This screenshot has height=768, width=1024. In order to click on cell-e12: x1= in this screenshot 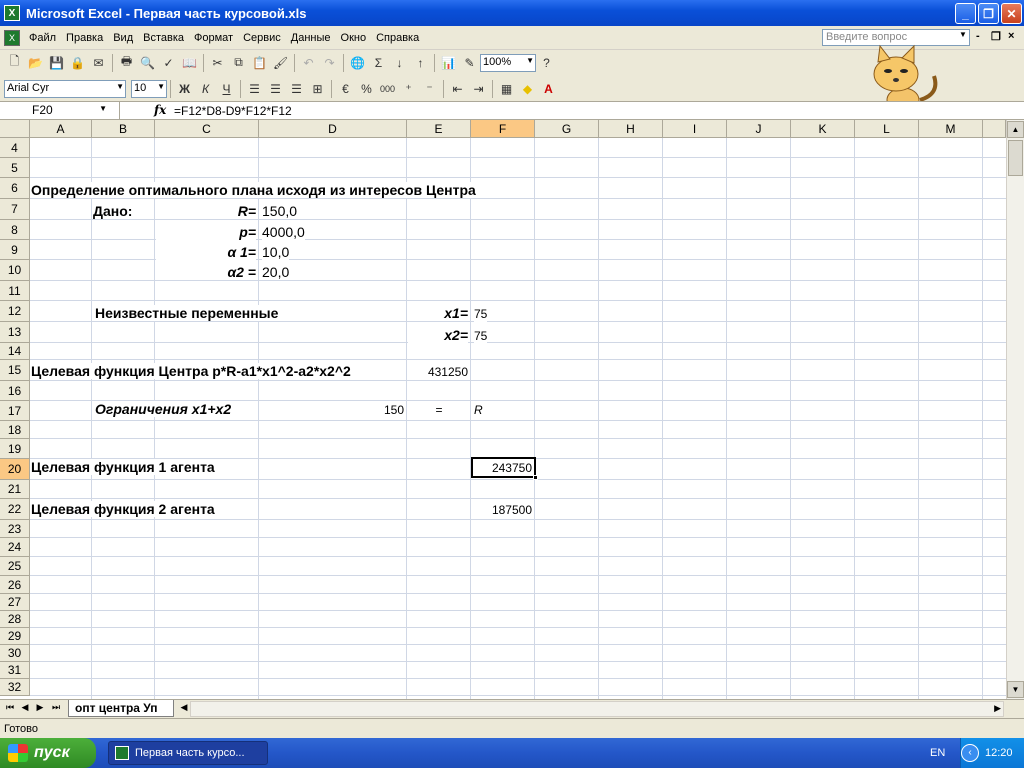, I will do `click(438, 313)`.